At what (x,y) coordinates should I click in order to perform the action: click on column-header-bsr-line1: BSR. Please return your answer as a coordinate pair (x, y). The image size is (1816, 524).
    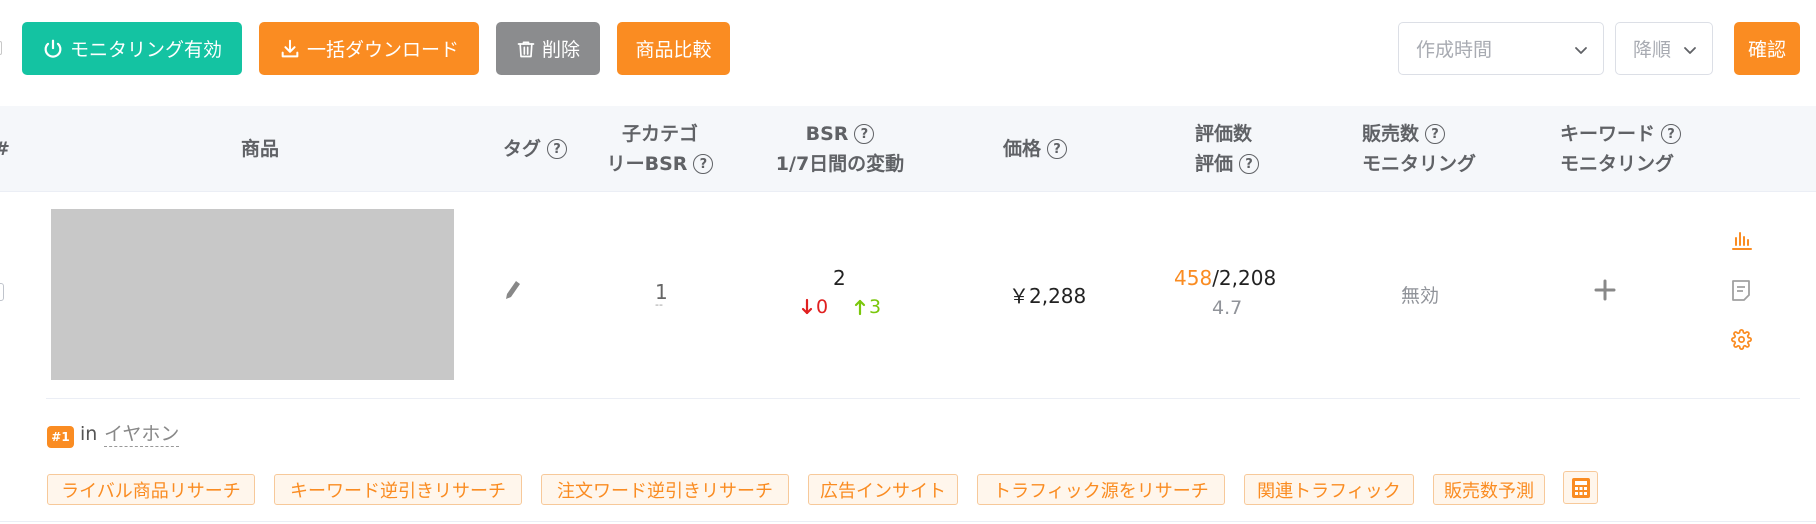
    Looking at the image, I should click on (827, 134).